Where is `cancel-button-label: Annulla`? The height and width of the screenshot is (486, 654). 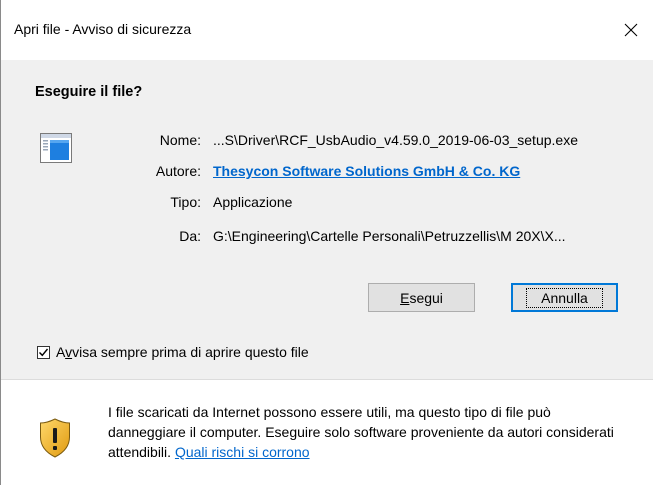
cancel-button-label: Annulla is located at coordinates (564, 297).